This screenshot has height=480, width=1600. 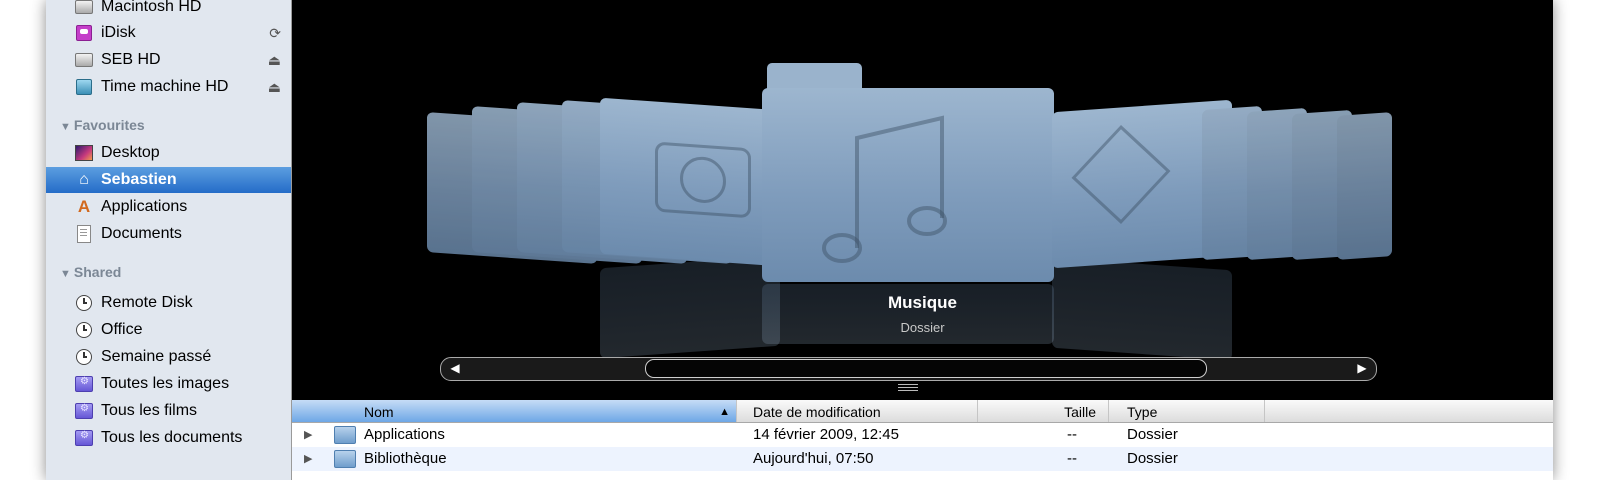 I want to click on sidebar-item-sebastien: ⌂ Sebastien, so click(x=168, y=180).